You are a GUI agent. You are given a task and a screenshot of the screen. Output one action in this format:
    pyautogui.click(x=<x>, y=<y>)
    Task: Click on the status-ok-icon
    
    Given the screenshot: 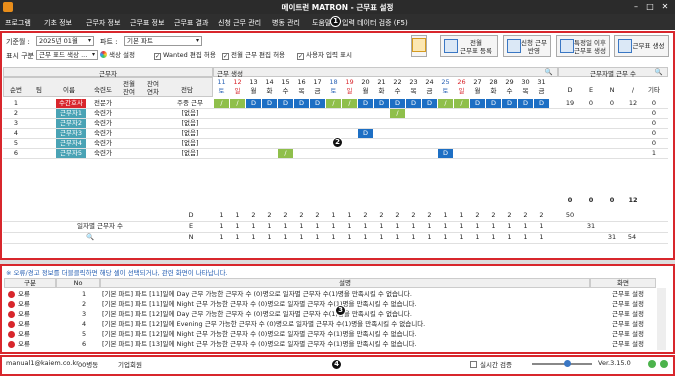 What is the action you would take?
    pyautogui.click(x=652, y=364)
    